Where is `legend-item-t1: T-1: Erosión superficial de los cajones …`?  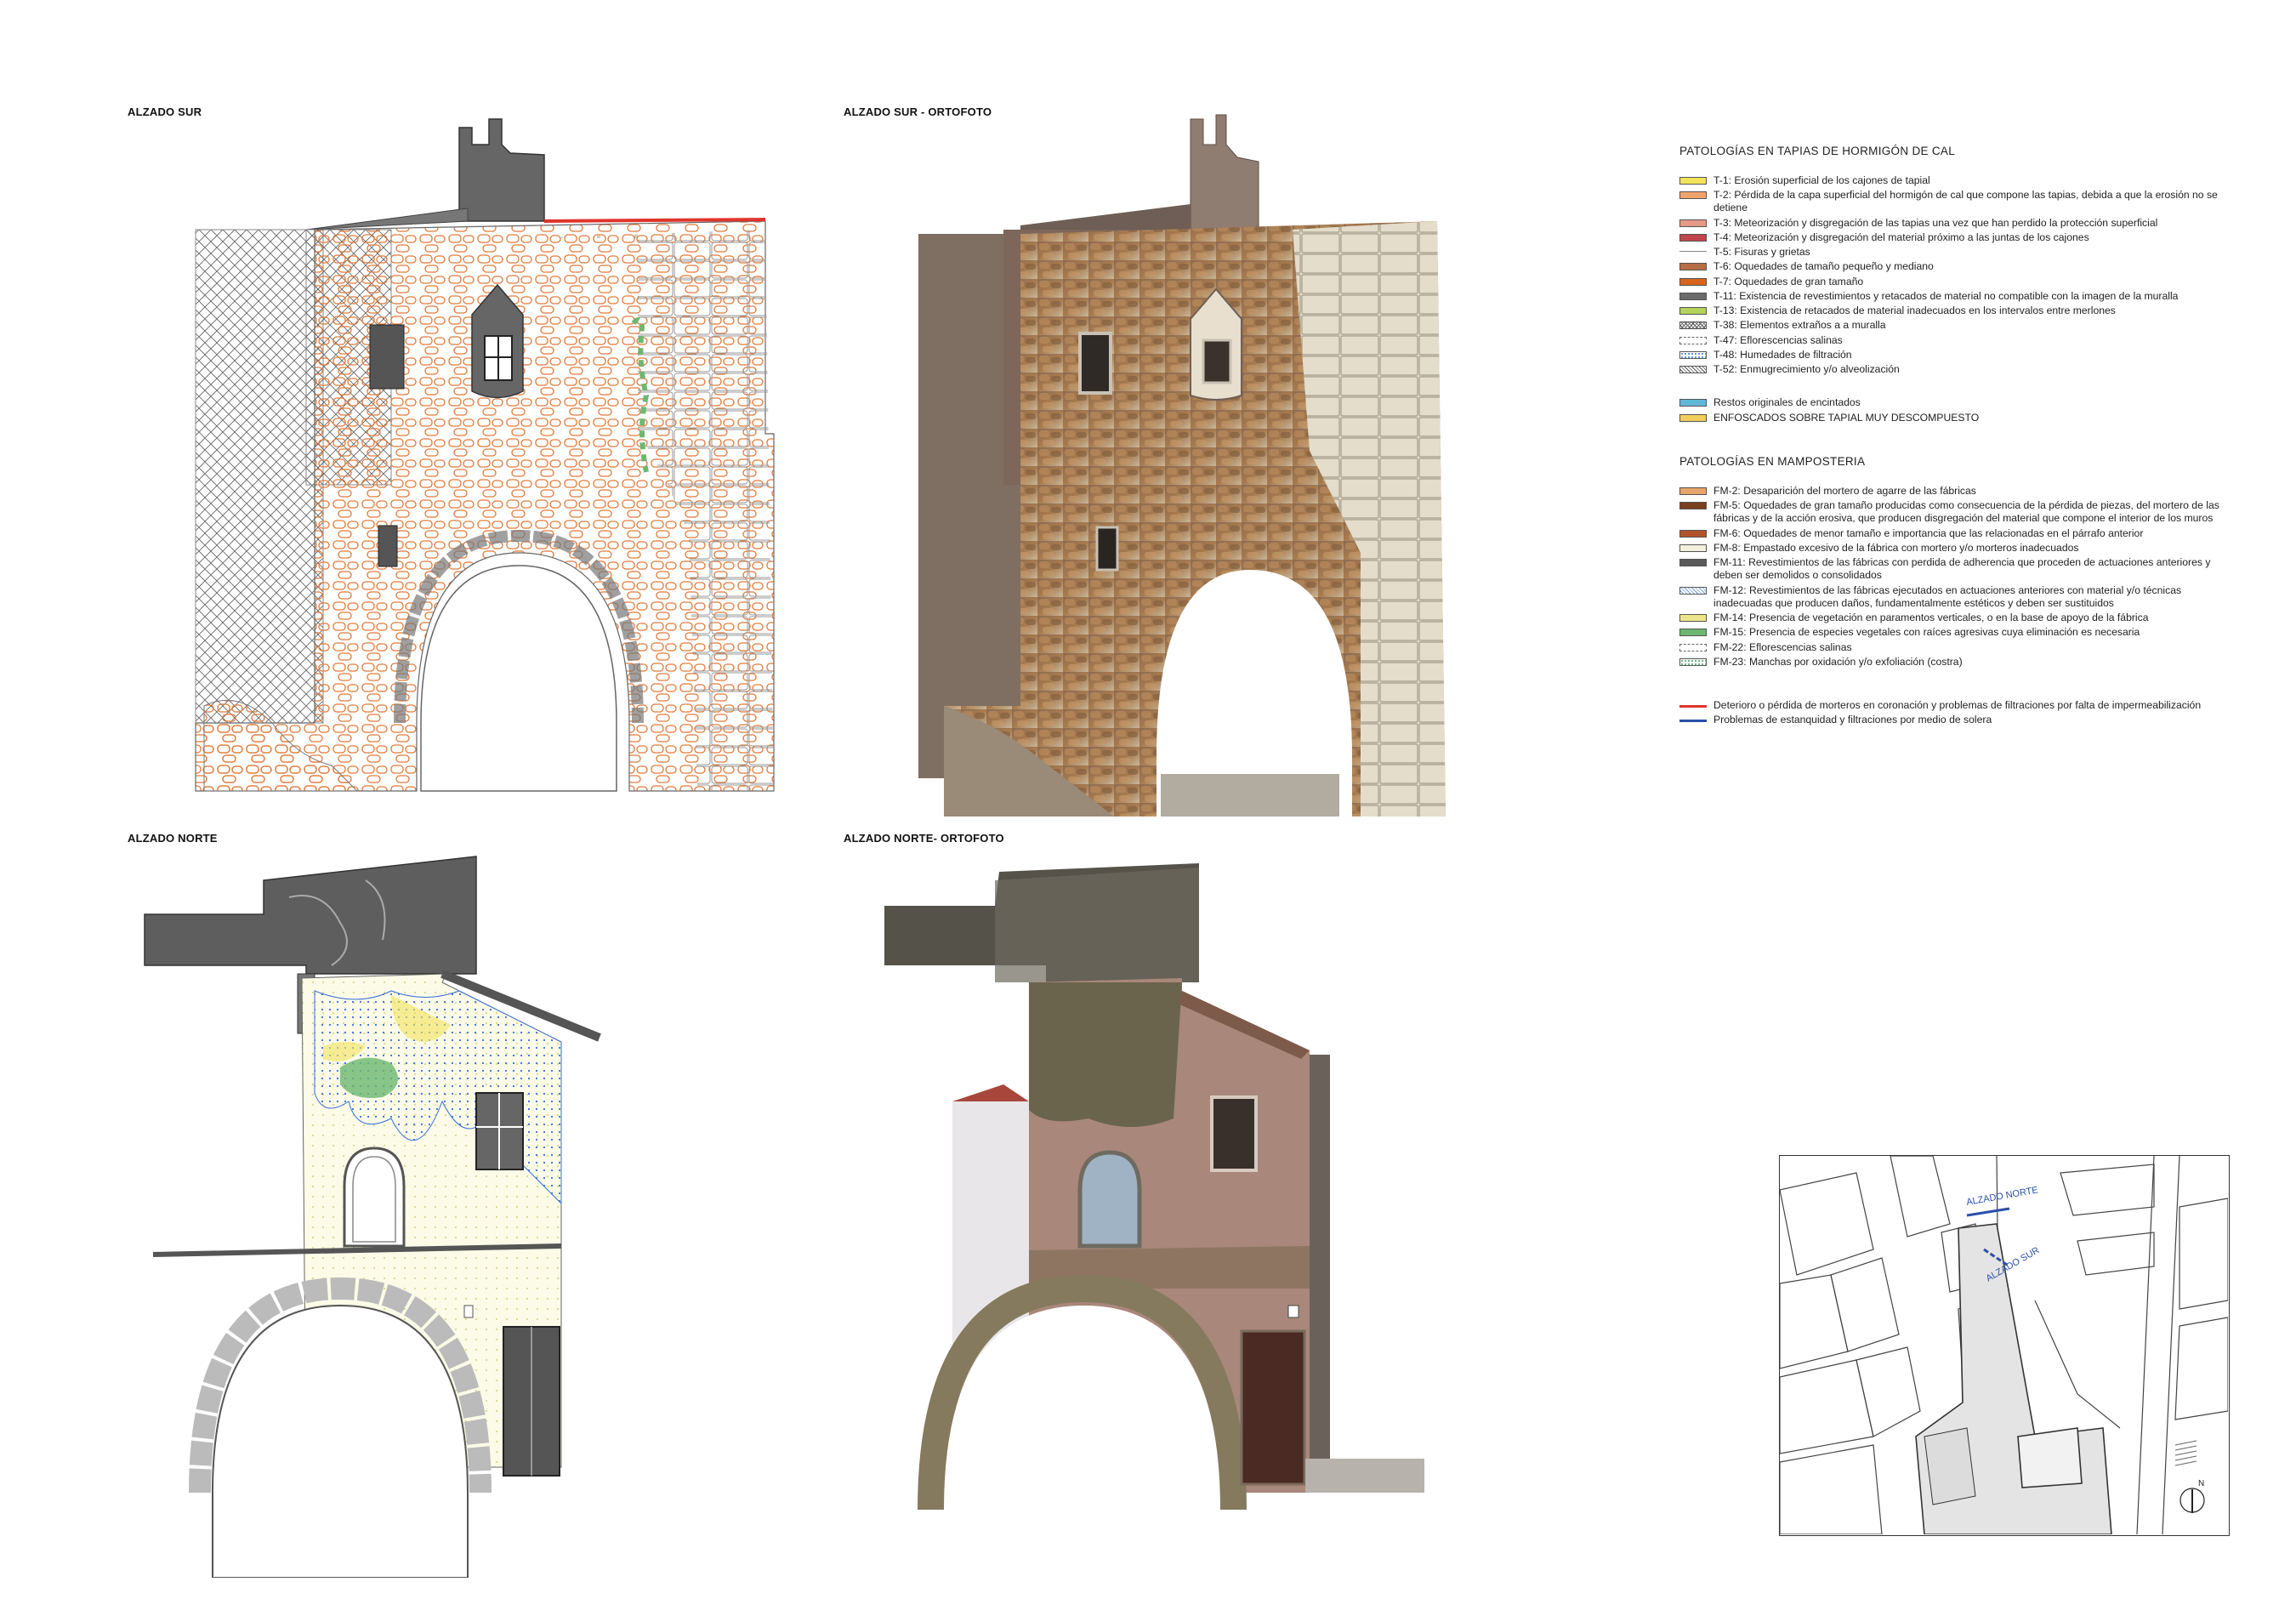 legend-item-t1: T-1: Erosión superficial de los cajones … is located at coordinates (1955, 180).